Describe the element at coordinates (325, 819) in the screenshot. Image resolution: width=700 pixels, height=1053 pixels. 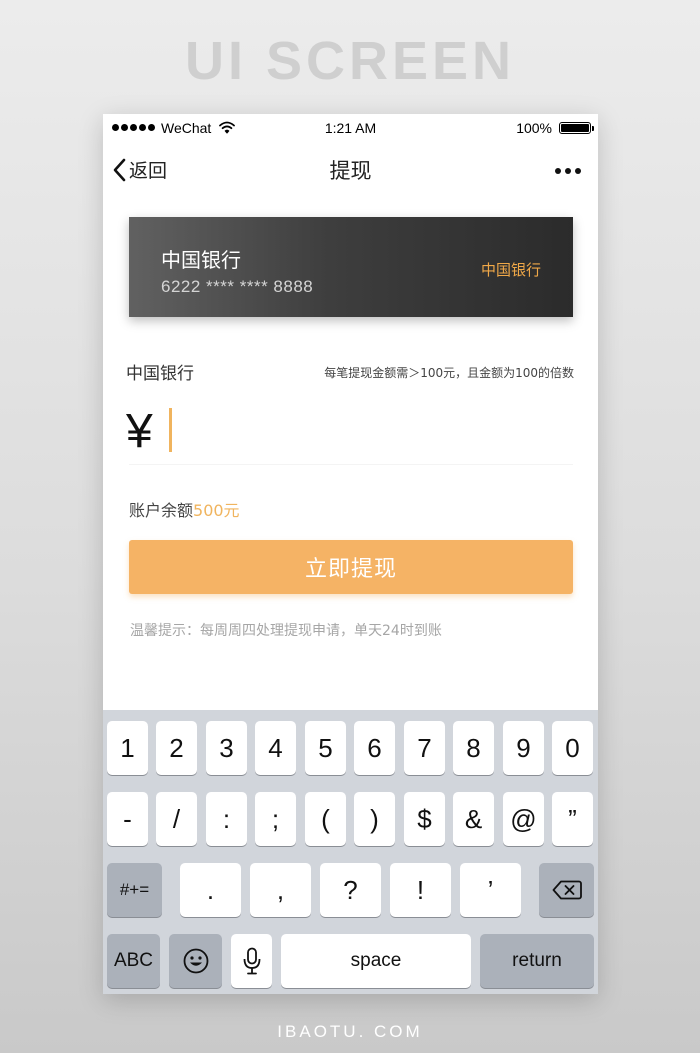
I see `key-open-paren: (` at that location.